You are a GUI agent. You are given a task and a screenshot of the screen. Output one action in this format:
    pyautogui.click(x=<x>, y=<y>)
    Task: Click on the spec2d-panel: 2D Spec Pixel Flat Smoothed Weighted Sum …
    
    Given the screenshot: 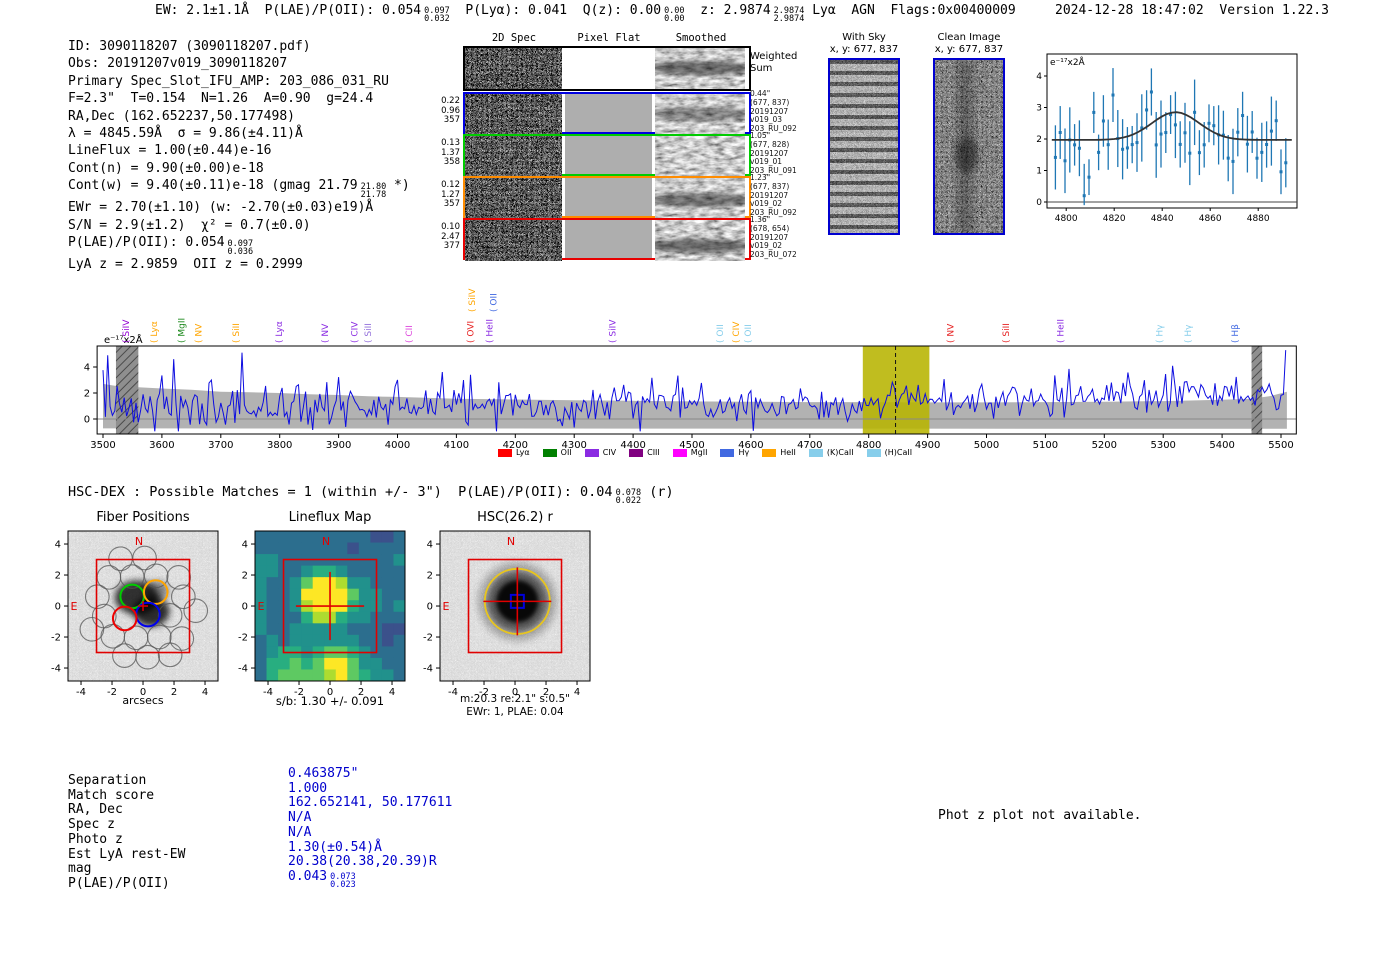 What is the action you would take?
    pyautogui.click(x=645, y=149)
    